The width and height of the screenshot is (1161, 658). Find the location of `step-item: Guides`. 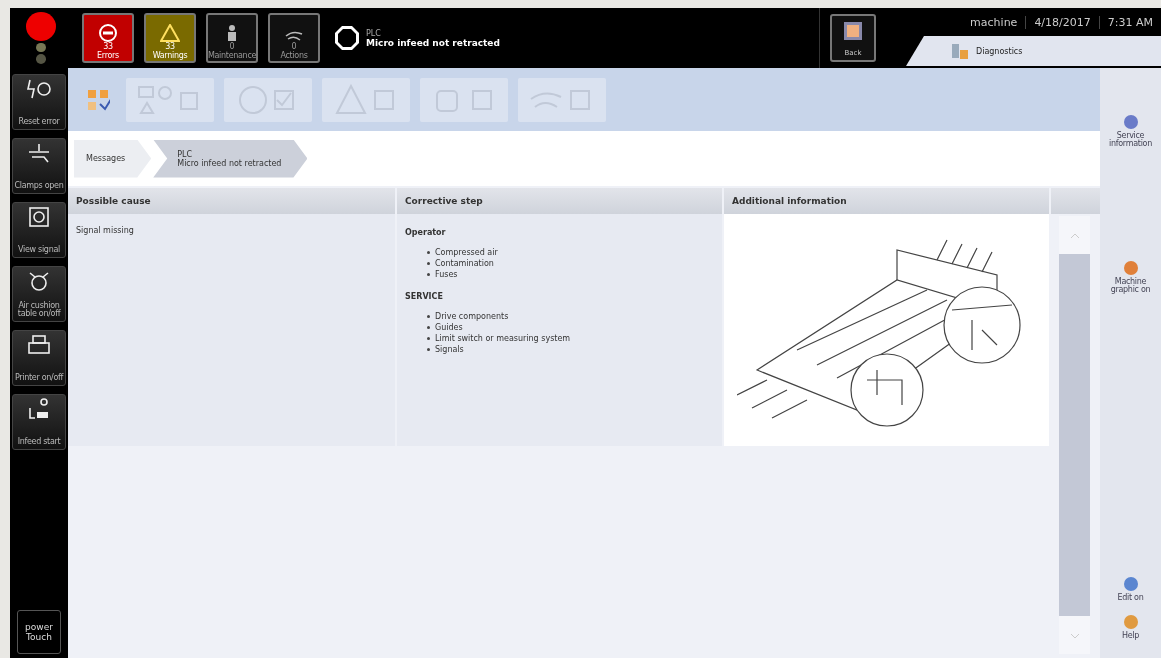

step-item: Guides is located at coordinates (570, 327).